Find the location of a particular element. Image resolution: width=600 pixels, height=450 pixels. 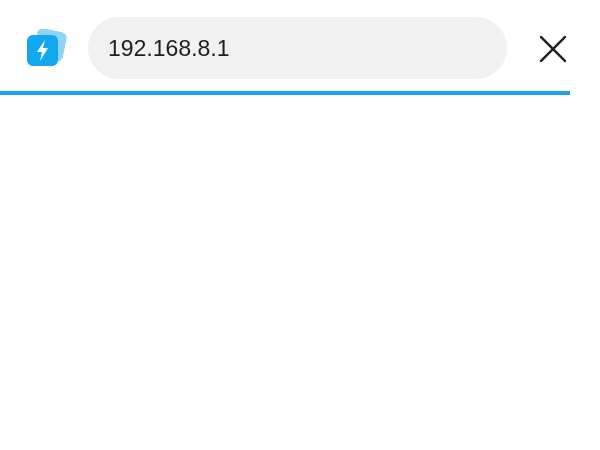

close-icon is located at coordinates (553, 49).